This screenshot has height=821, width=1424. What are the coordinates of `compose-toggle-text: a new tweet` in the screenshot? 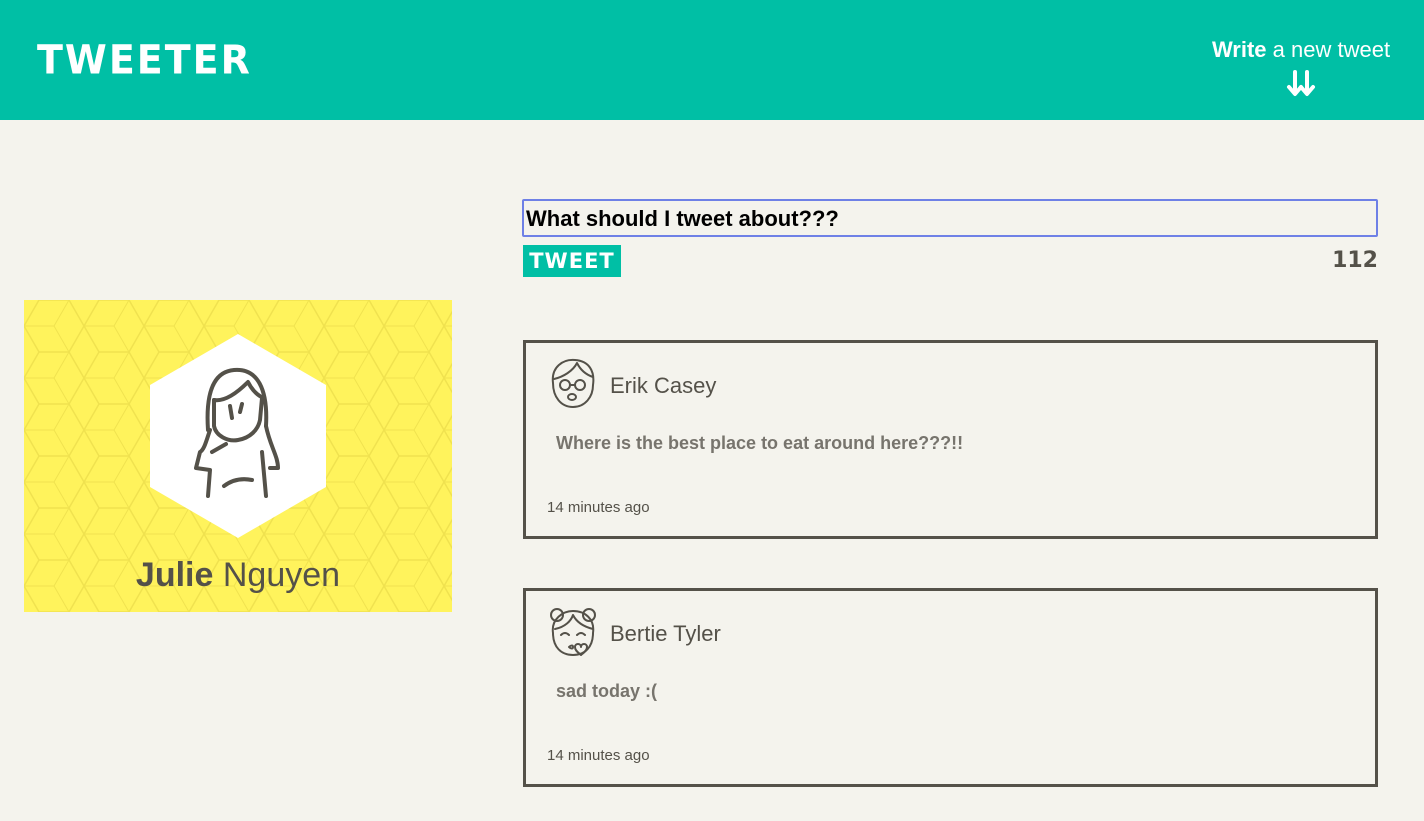 It's located at (1328, 49).